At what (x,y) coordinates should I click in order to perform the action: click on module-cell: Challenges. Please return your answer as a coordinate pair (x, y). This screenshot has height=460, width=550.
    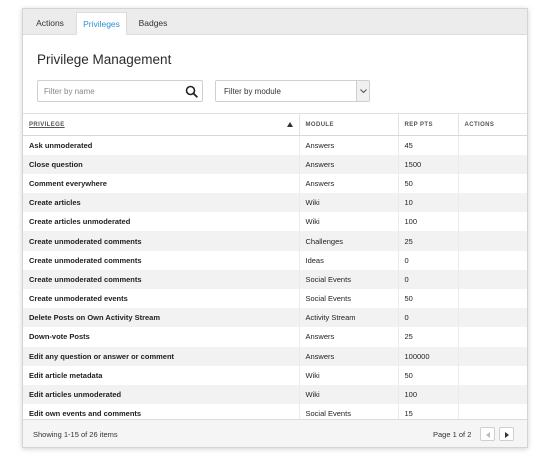
    Looking at the image, I should click on (349, 241).